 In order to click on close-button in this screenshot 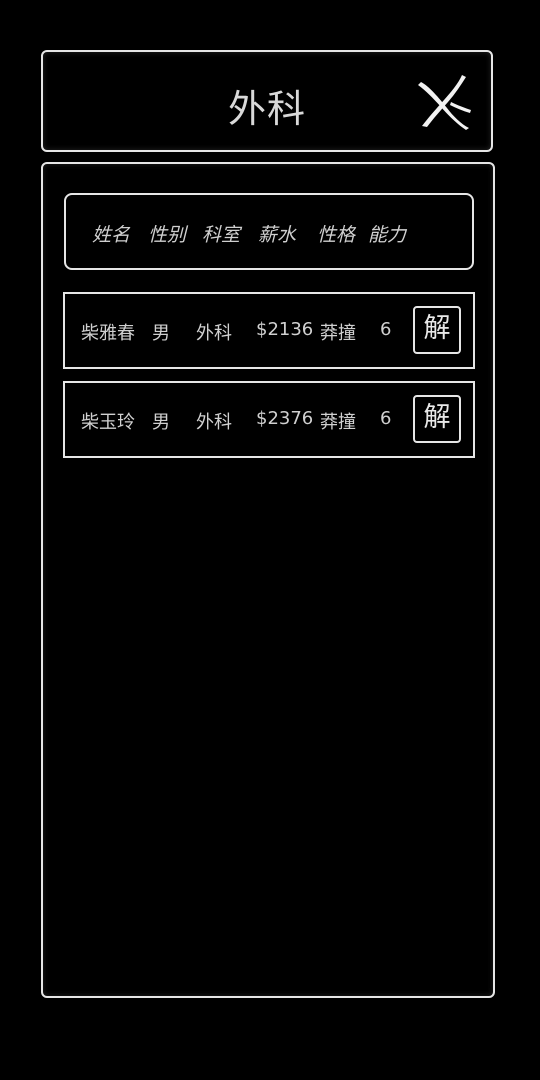, I will do `click(444, 101)`.